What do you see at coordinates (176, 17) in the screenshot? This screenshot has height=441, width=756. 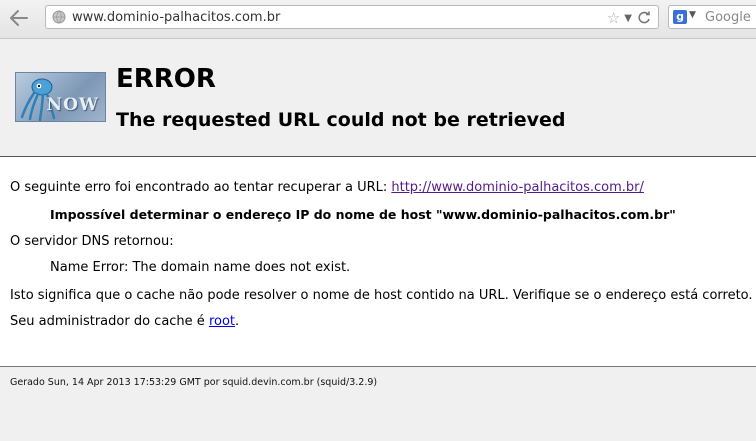 I see `url-text: www.dominio-palhacitos.com.br` at bounding box center [176, 17].